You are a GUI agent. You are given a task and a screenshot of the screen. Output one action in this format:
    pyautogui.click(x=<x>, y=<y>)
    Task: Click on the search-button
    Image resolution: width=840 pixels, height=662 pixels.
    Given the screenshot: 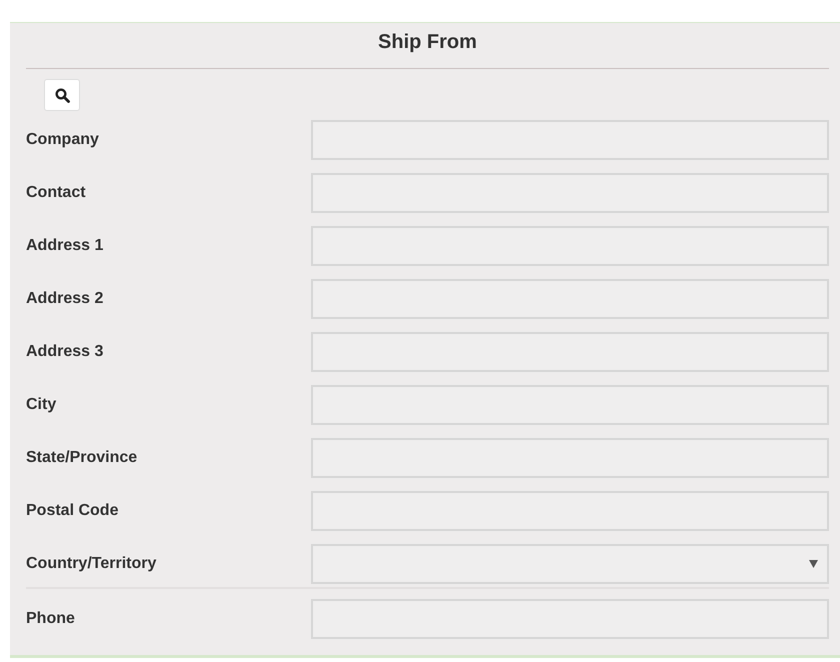 What is the action you would take?
    pyautogui.click(x=62, y=95)
    